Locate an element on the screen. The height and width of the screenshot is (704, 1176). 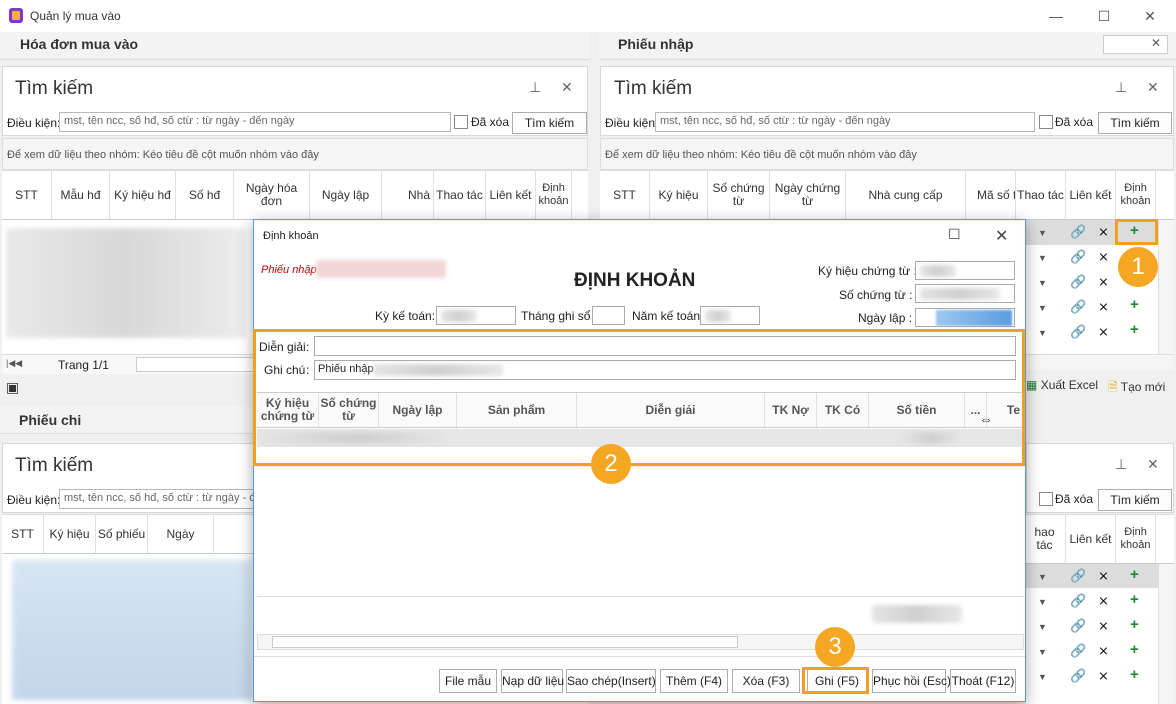
file-mau-button: File mẫu is located at coordinates (468, 681).